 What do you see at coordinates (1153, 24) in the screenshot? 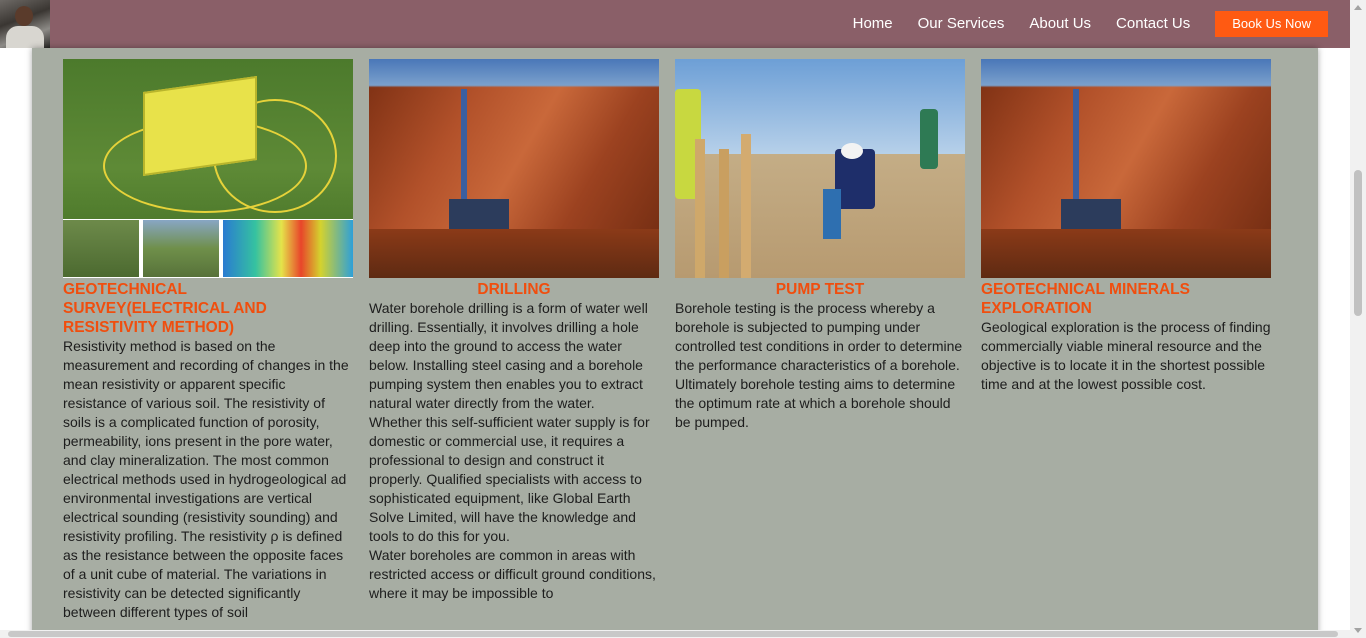
I see `nav-contact-link: Contact Us` at bounding box center [1153, 24].